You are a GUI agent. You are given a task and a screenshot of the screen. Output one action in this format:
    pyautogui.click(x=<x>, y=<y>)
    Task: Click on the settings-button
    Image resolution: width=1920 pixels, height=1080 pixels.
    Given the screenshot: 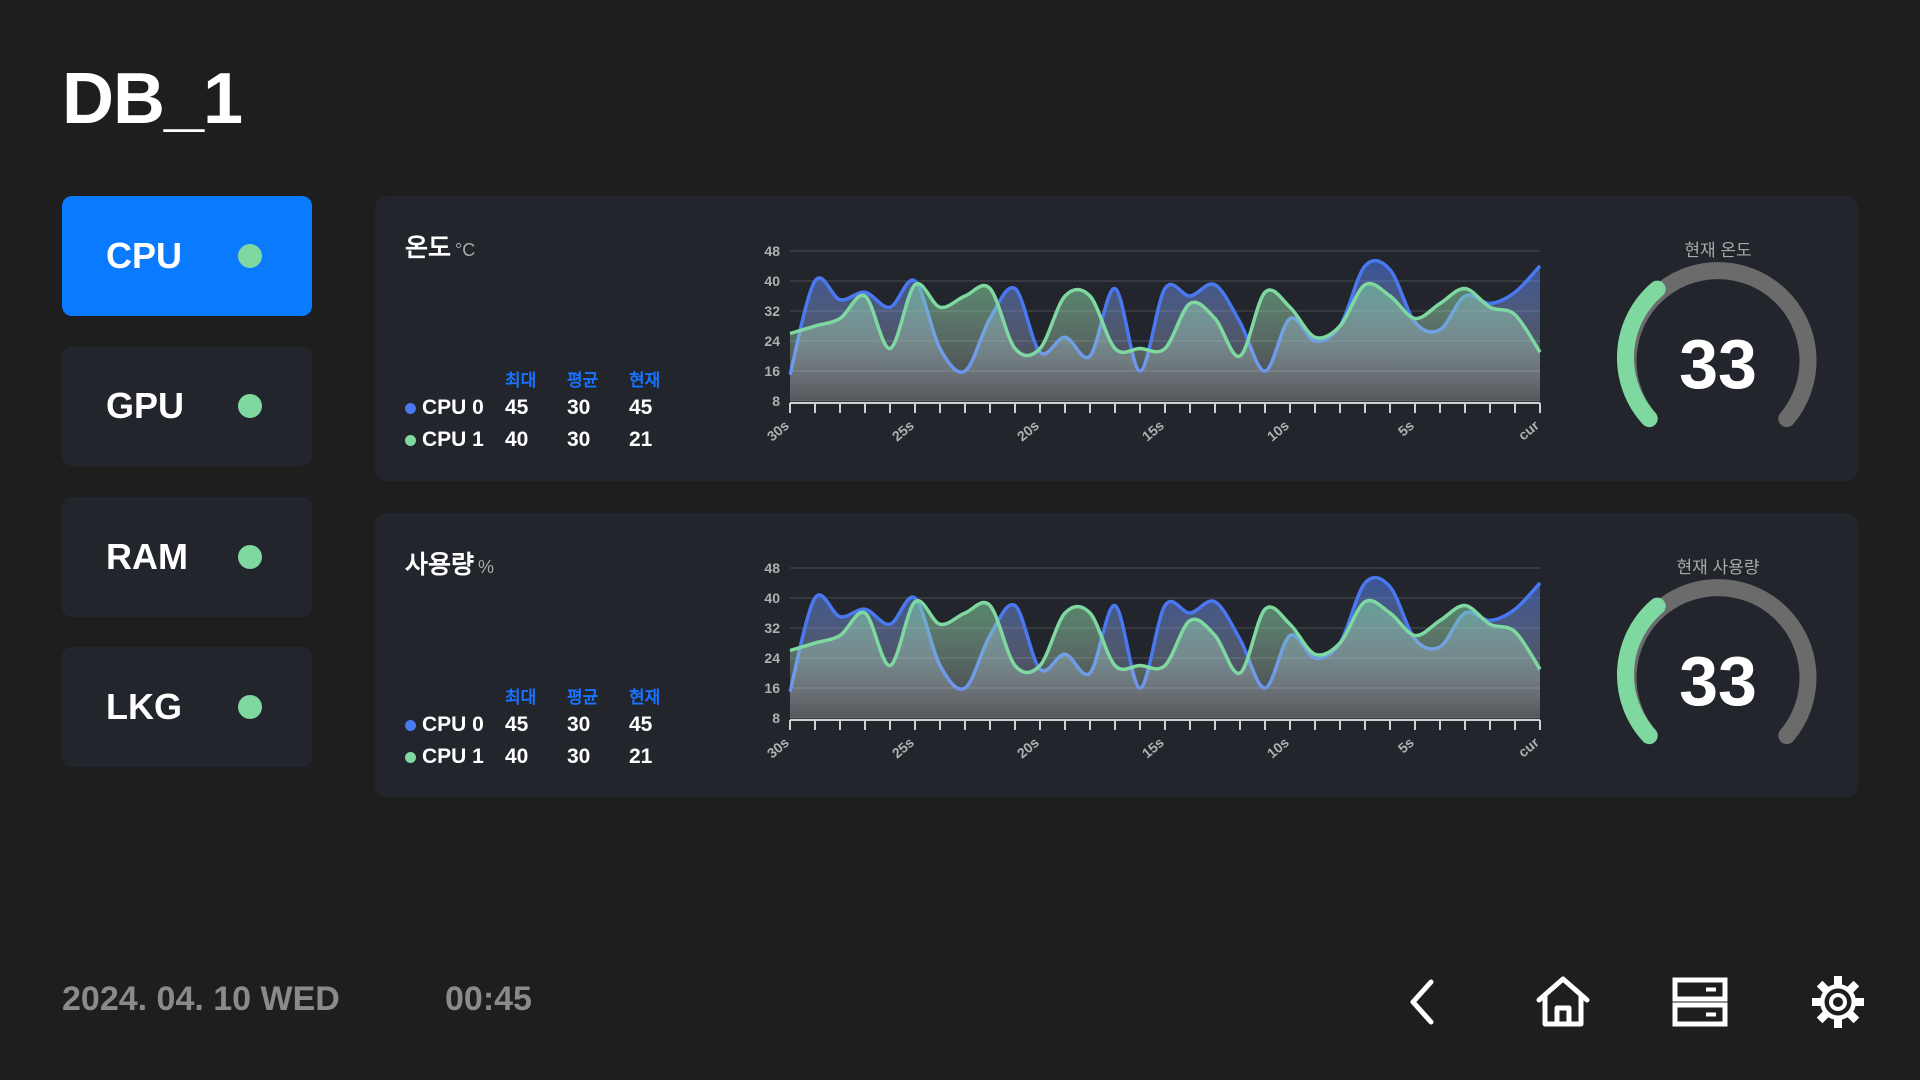 What is the action you would take?
    pyautogui.click(x=1838, y=1002)
    